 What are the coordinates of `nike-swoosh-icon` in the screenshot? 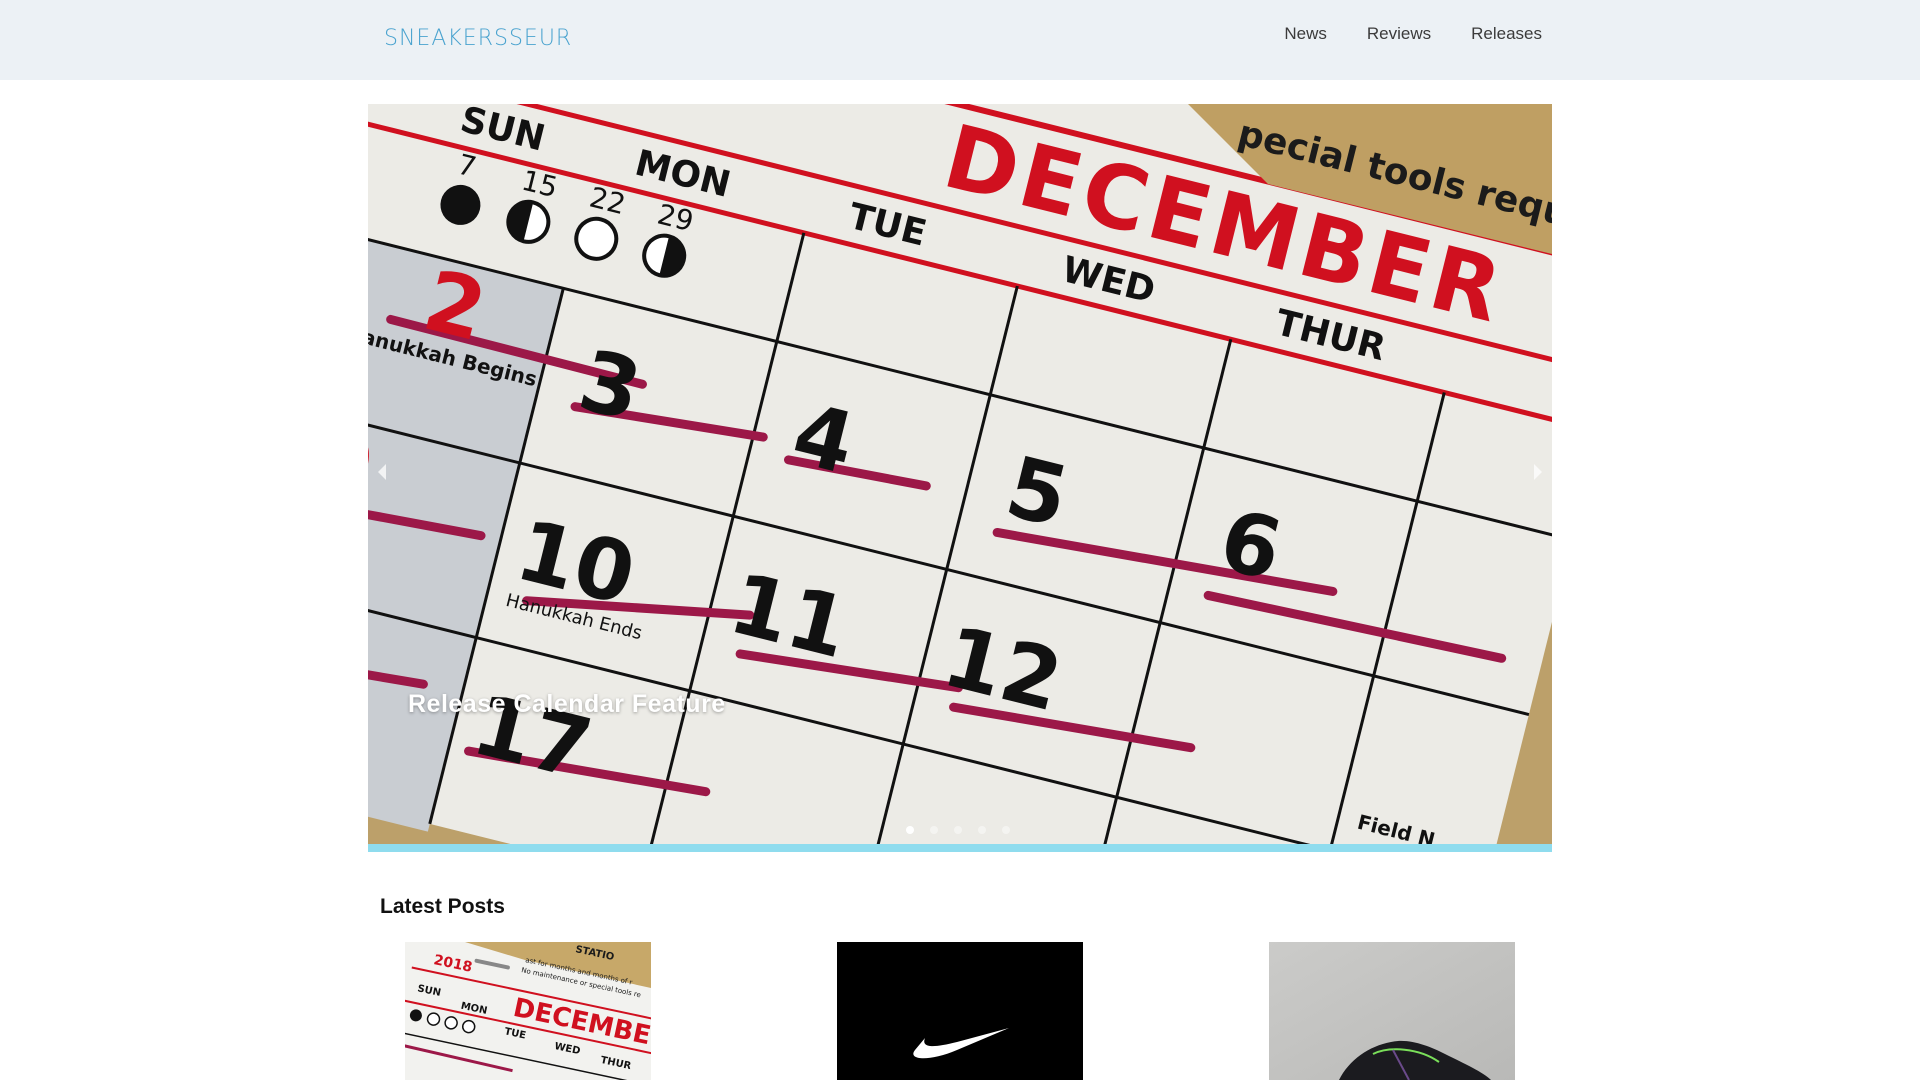 It's located at (960, 1011).